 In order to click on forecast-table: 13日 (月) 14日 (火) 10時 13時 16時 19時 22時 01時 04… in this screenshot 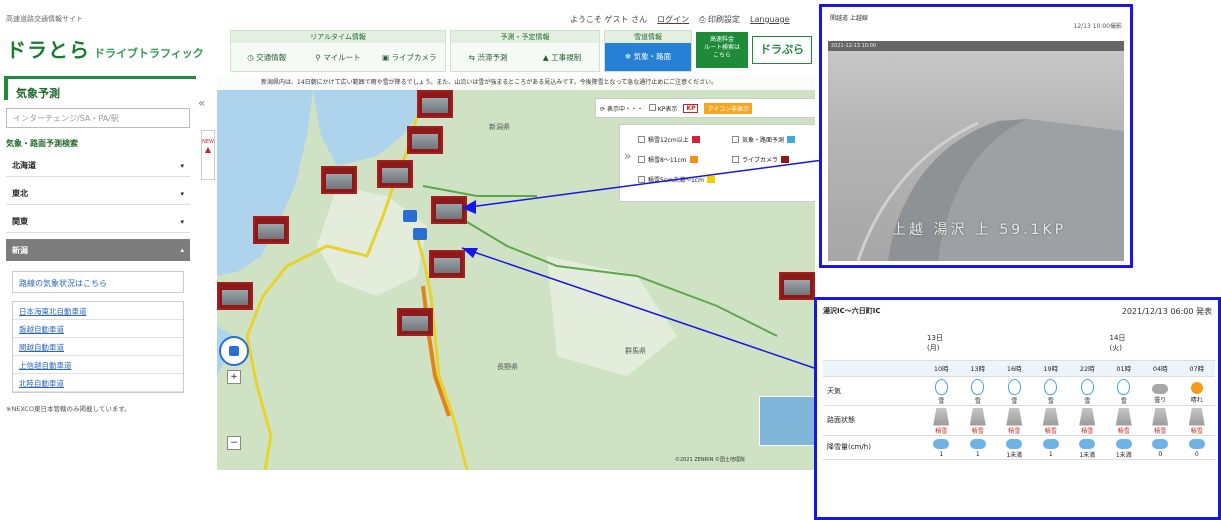, I will do `click(1019, 393)`.